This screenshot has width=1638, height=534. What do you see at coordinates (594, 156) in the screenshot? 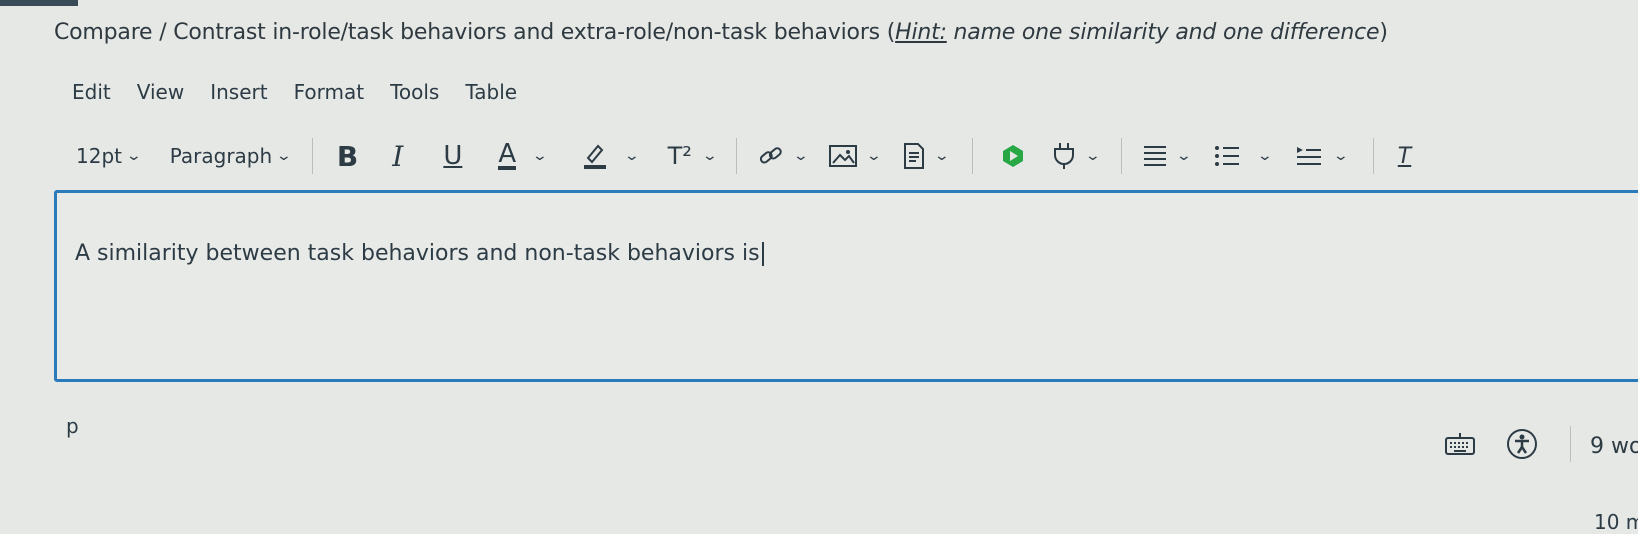
I see `highlighter-icon` at bounding box center [594, 156].